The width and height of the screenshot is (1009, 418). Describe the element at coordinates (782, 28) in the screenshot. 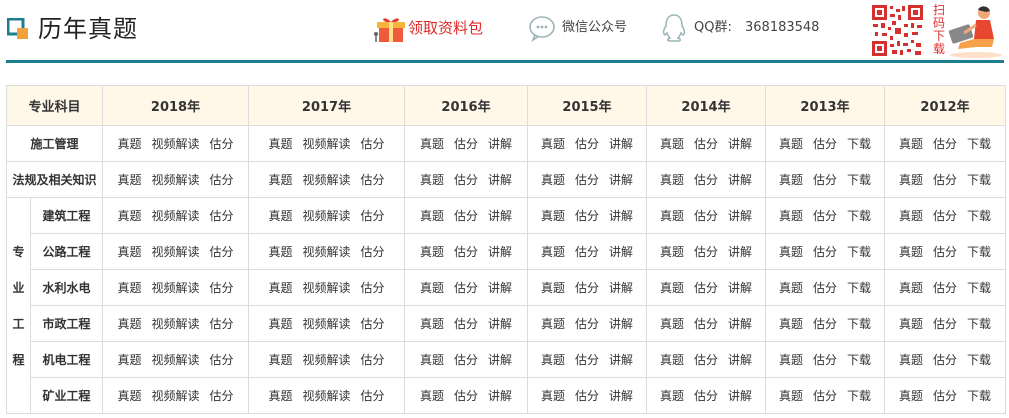

I see `qq-group-number: 368183548` at that location.